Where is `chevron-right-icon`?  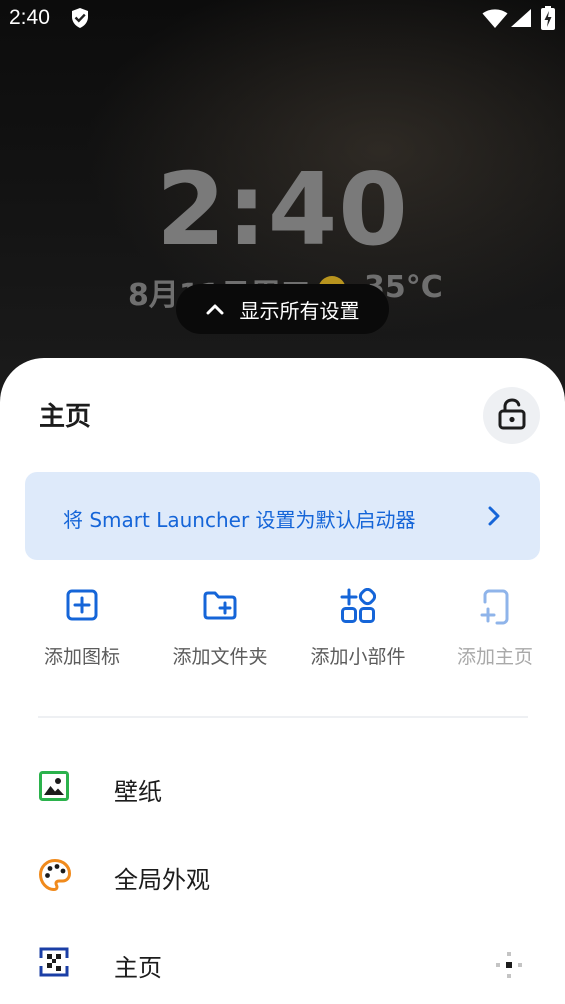
chevron-right-icon is located at coordinates (494, 518).